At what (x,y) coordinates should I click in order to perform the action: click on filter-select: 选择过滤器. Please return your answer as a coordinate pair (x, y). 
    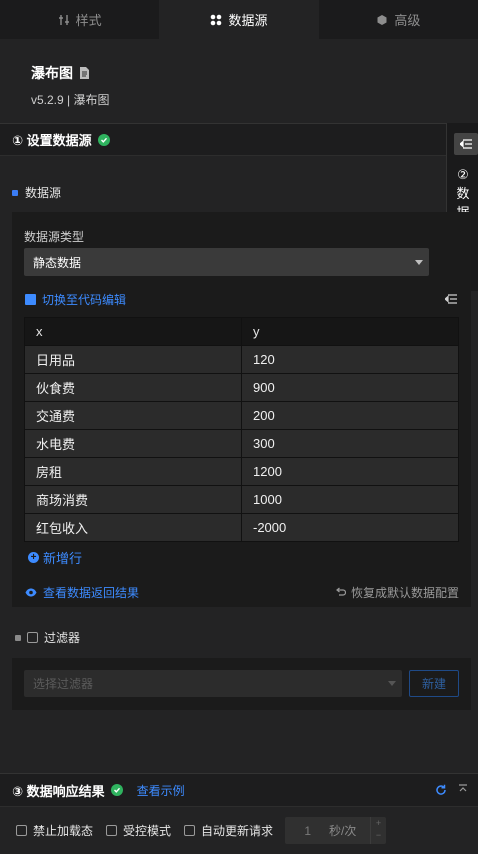
    Looking at the image, I should click on (213, 683).